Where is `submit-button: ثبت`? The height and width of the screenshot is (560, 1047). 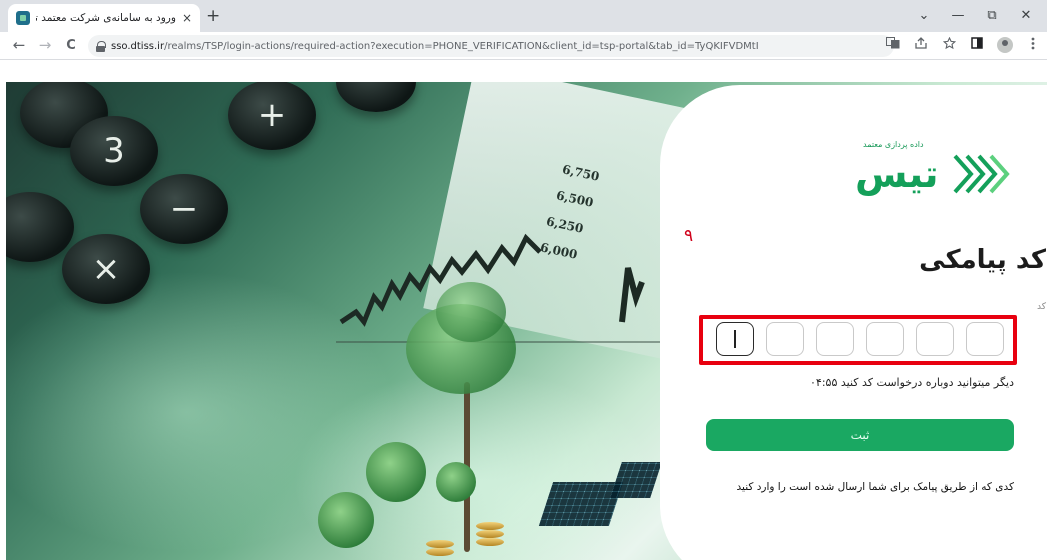 submit-button: ثبت is located at coordinates (860, 435).